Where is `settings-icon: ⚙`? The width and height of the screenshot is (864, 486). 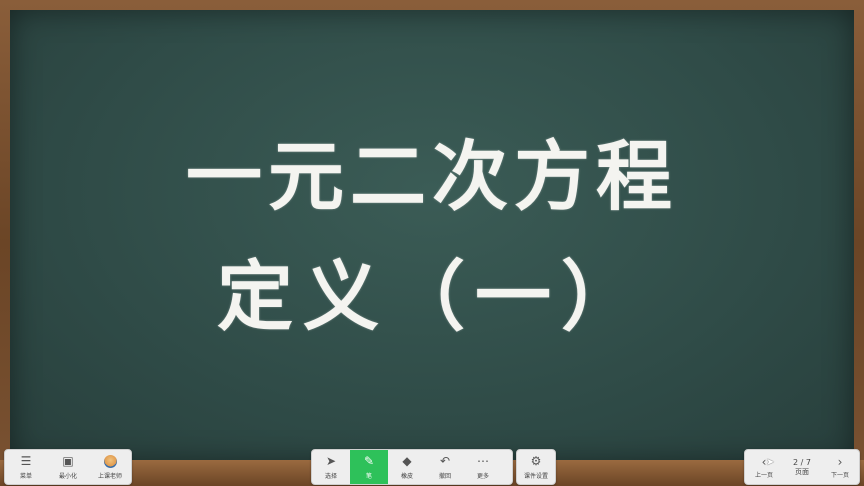
settings-icon: ⚙ is located at coordinates (536, 460).